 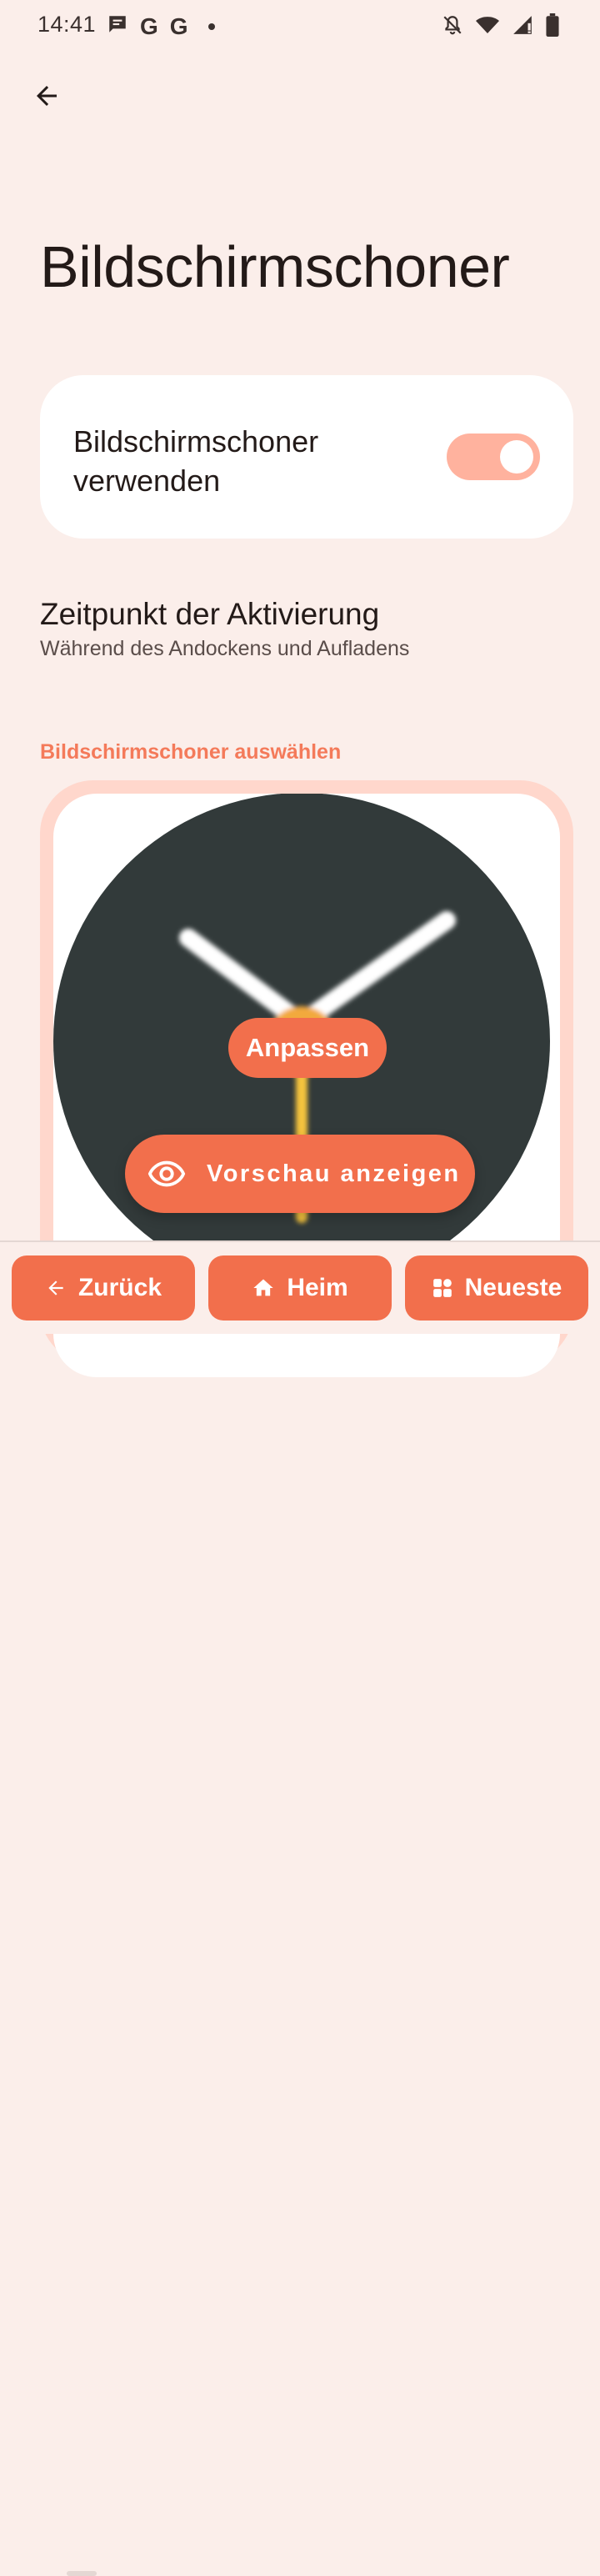 What do you see at coordinates (317, 1287) in the screenshot?
I see `nav-home-label: Heim` at bounding box center [317, 1287].